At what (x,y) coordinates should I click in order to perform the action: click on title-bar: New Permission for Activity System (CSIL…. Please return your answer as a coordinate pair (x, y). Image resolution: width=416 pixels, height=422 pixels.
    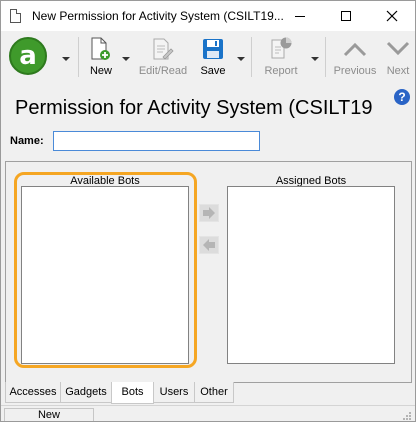
    Looking at the image, I should click on (208, 16).